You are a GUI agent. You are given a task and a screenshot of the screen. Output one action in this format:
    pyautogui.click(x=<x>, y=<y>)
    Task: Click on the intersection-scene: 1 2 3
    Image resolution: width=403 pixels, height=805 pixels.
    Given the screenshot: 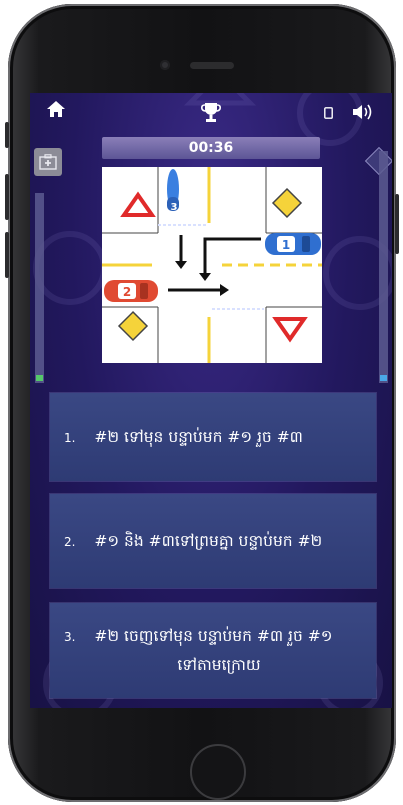 What is the action you would take?
    pyautogui.click(x=212, y=265)
    